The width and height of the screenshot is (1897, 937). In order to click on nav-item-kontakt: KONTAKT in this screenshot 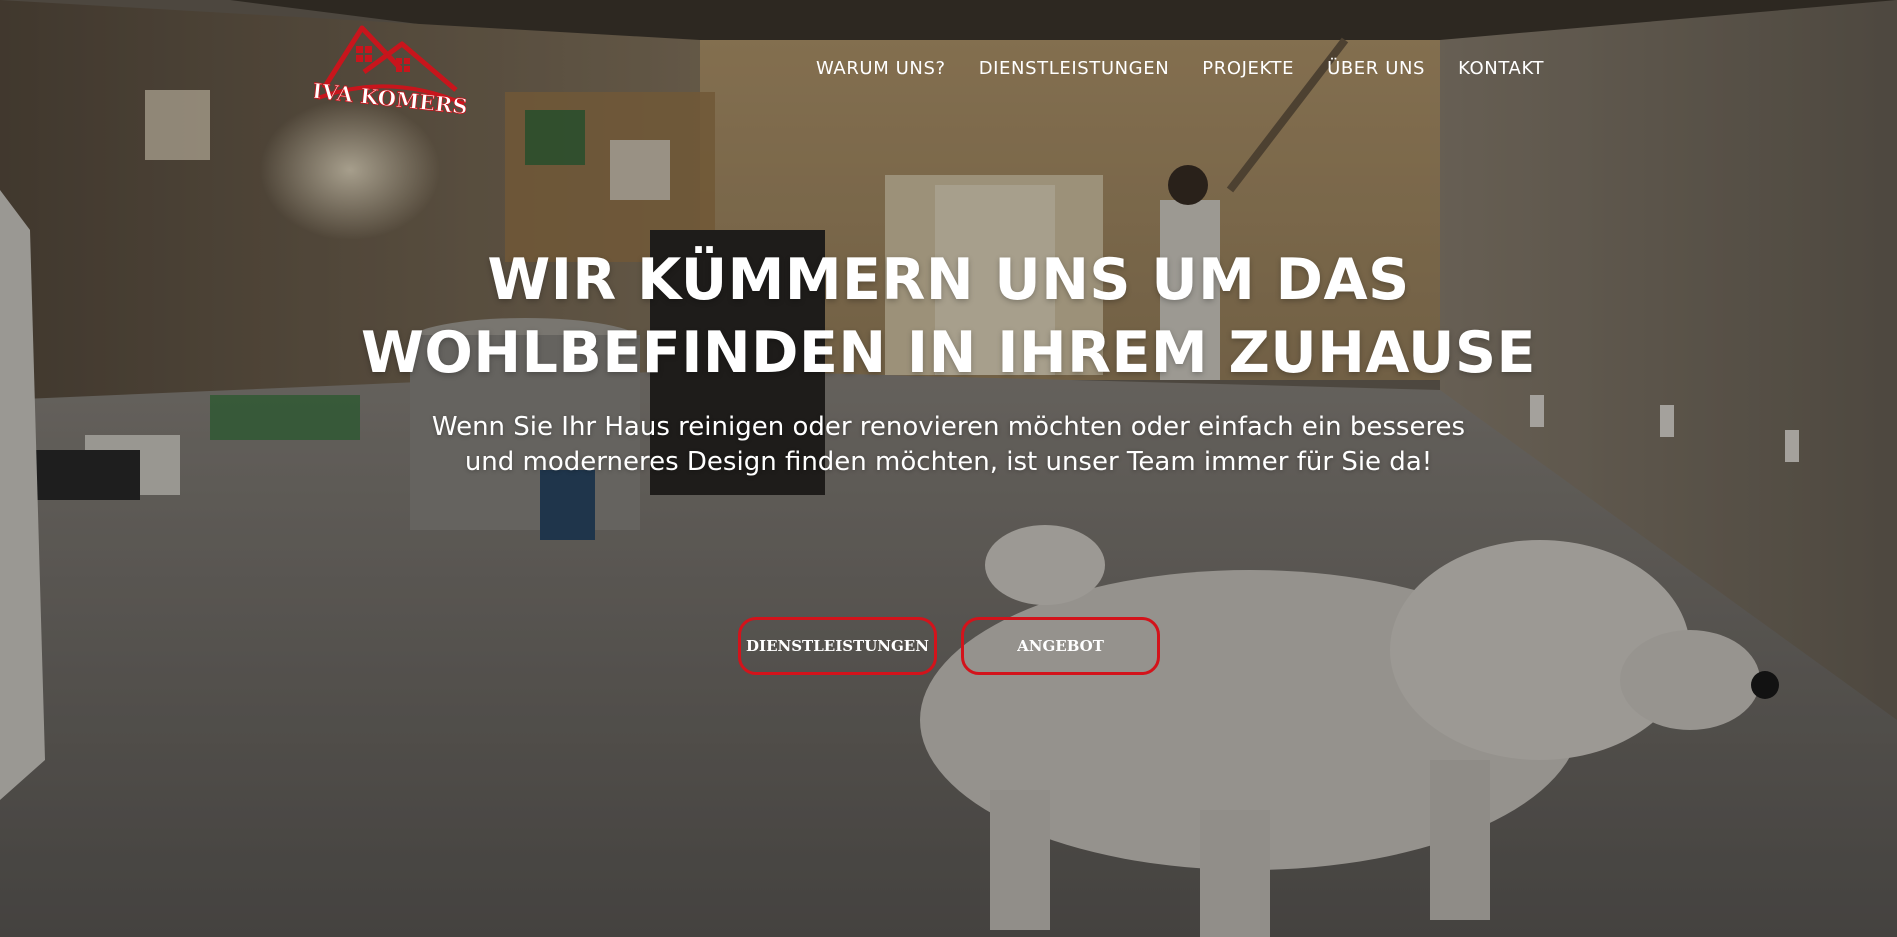, I will do `click(1501, 68)`.